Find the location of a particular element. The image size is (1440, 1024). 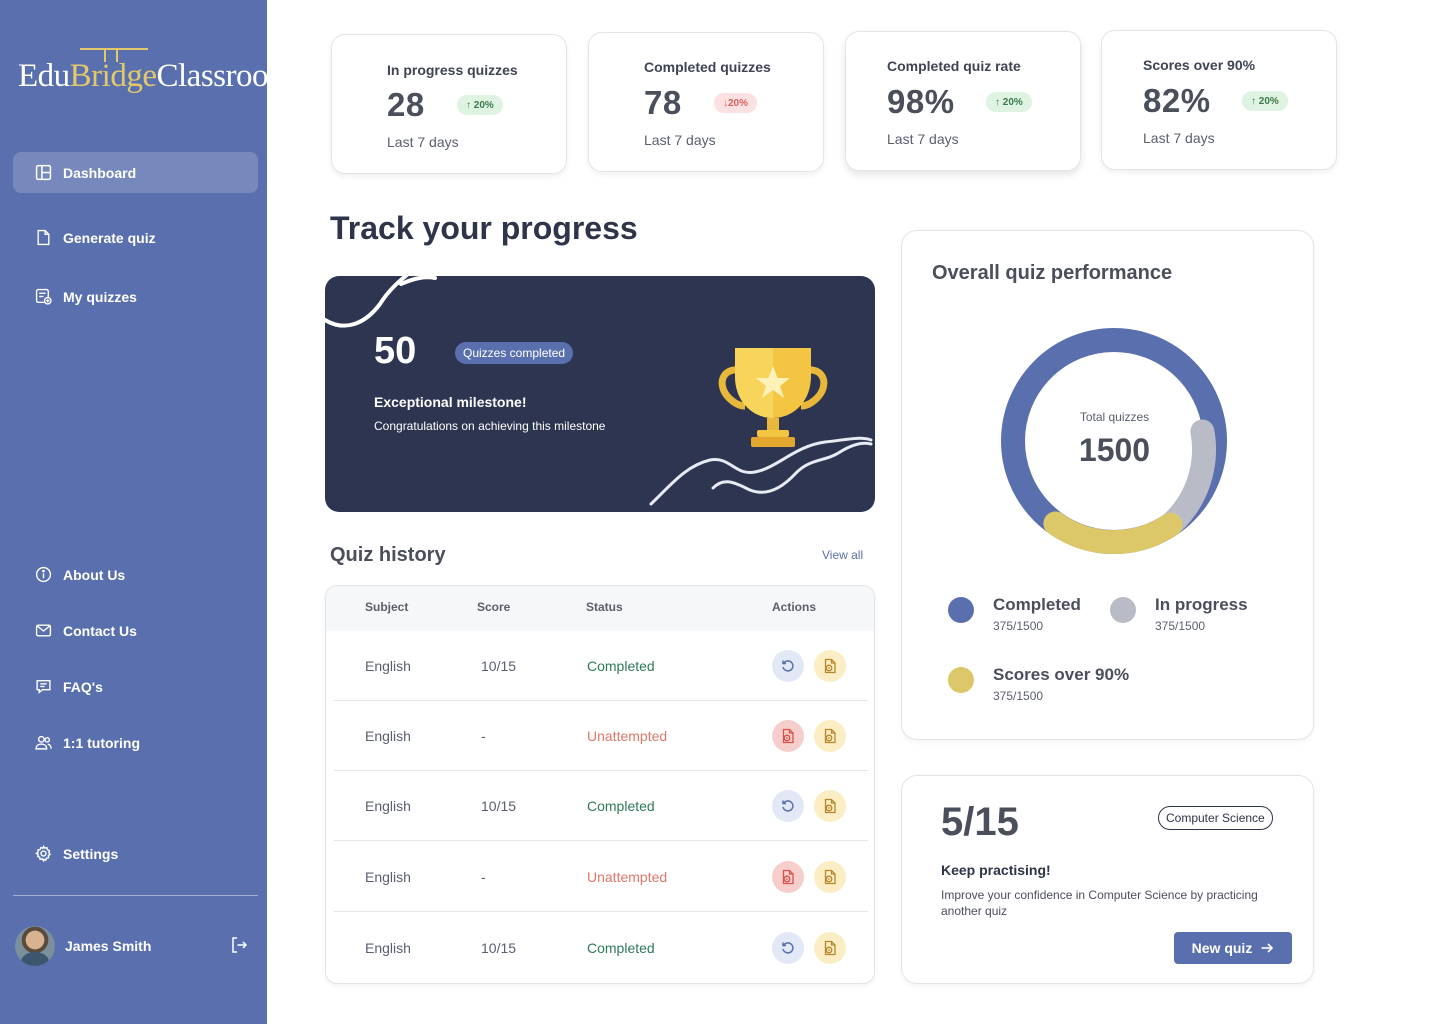

sidebar-item-faqs: FAQ's is located at coordinates (135, 686).